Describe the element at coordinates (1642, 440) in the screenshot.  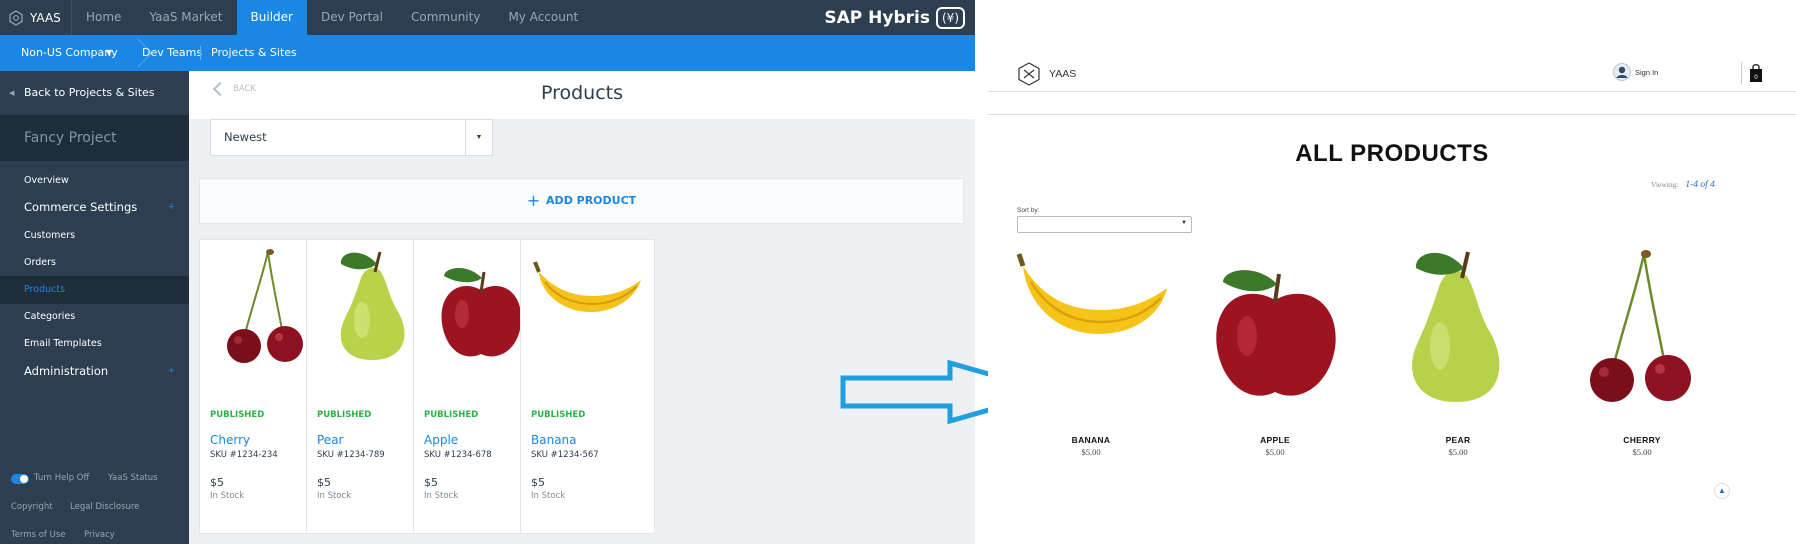
I see `product-name: CHERRY` at that location.